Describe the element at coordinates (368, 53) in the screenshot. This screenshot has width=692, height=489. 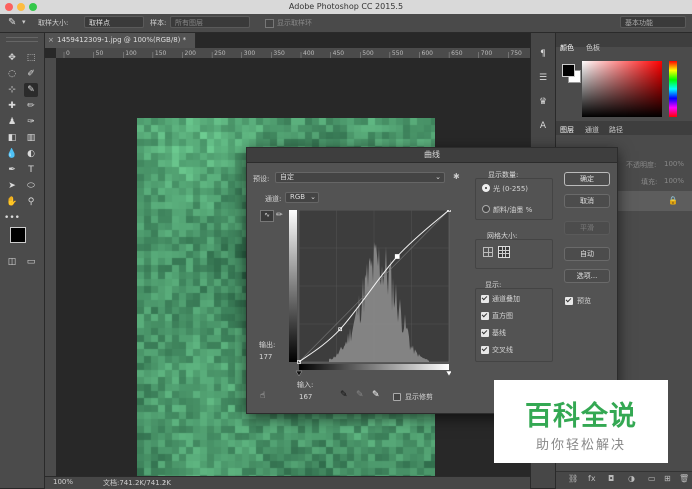
I see `ruler-tick-label: 500` at that location.